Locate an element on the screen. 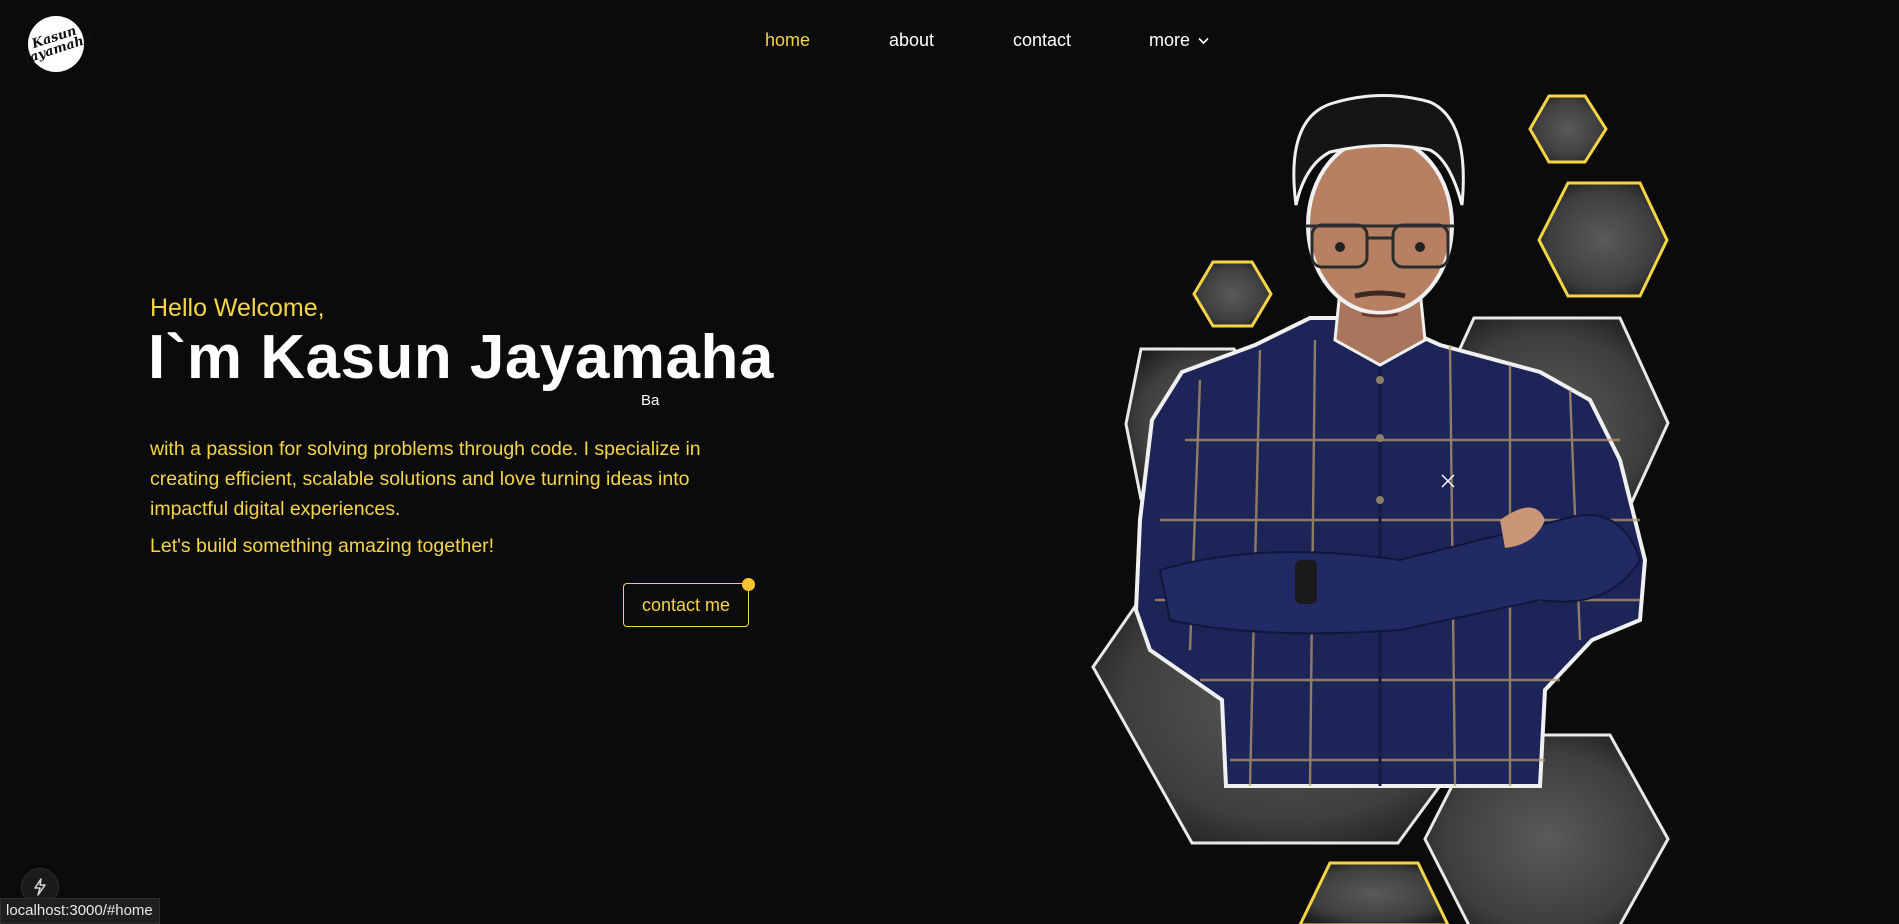 Image resolution: width=1899 pixels, height=924 pixels. status-bar-url: localhost:3000/#home is located at coordinates (80, 911).